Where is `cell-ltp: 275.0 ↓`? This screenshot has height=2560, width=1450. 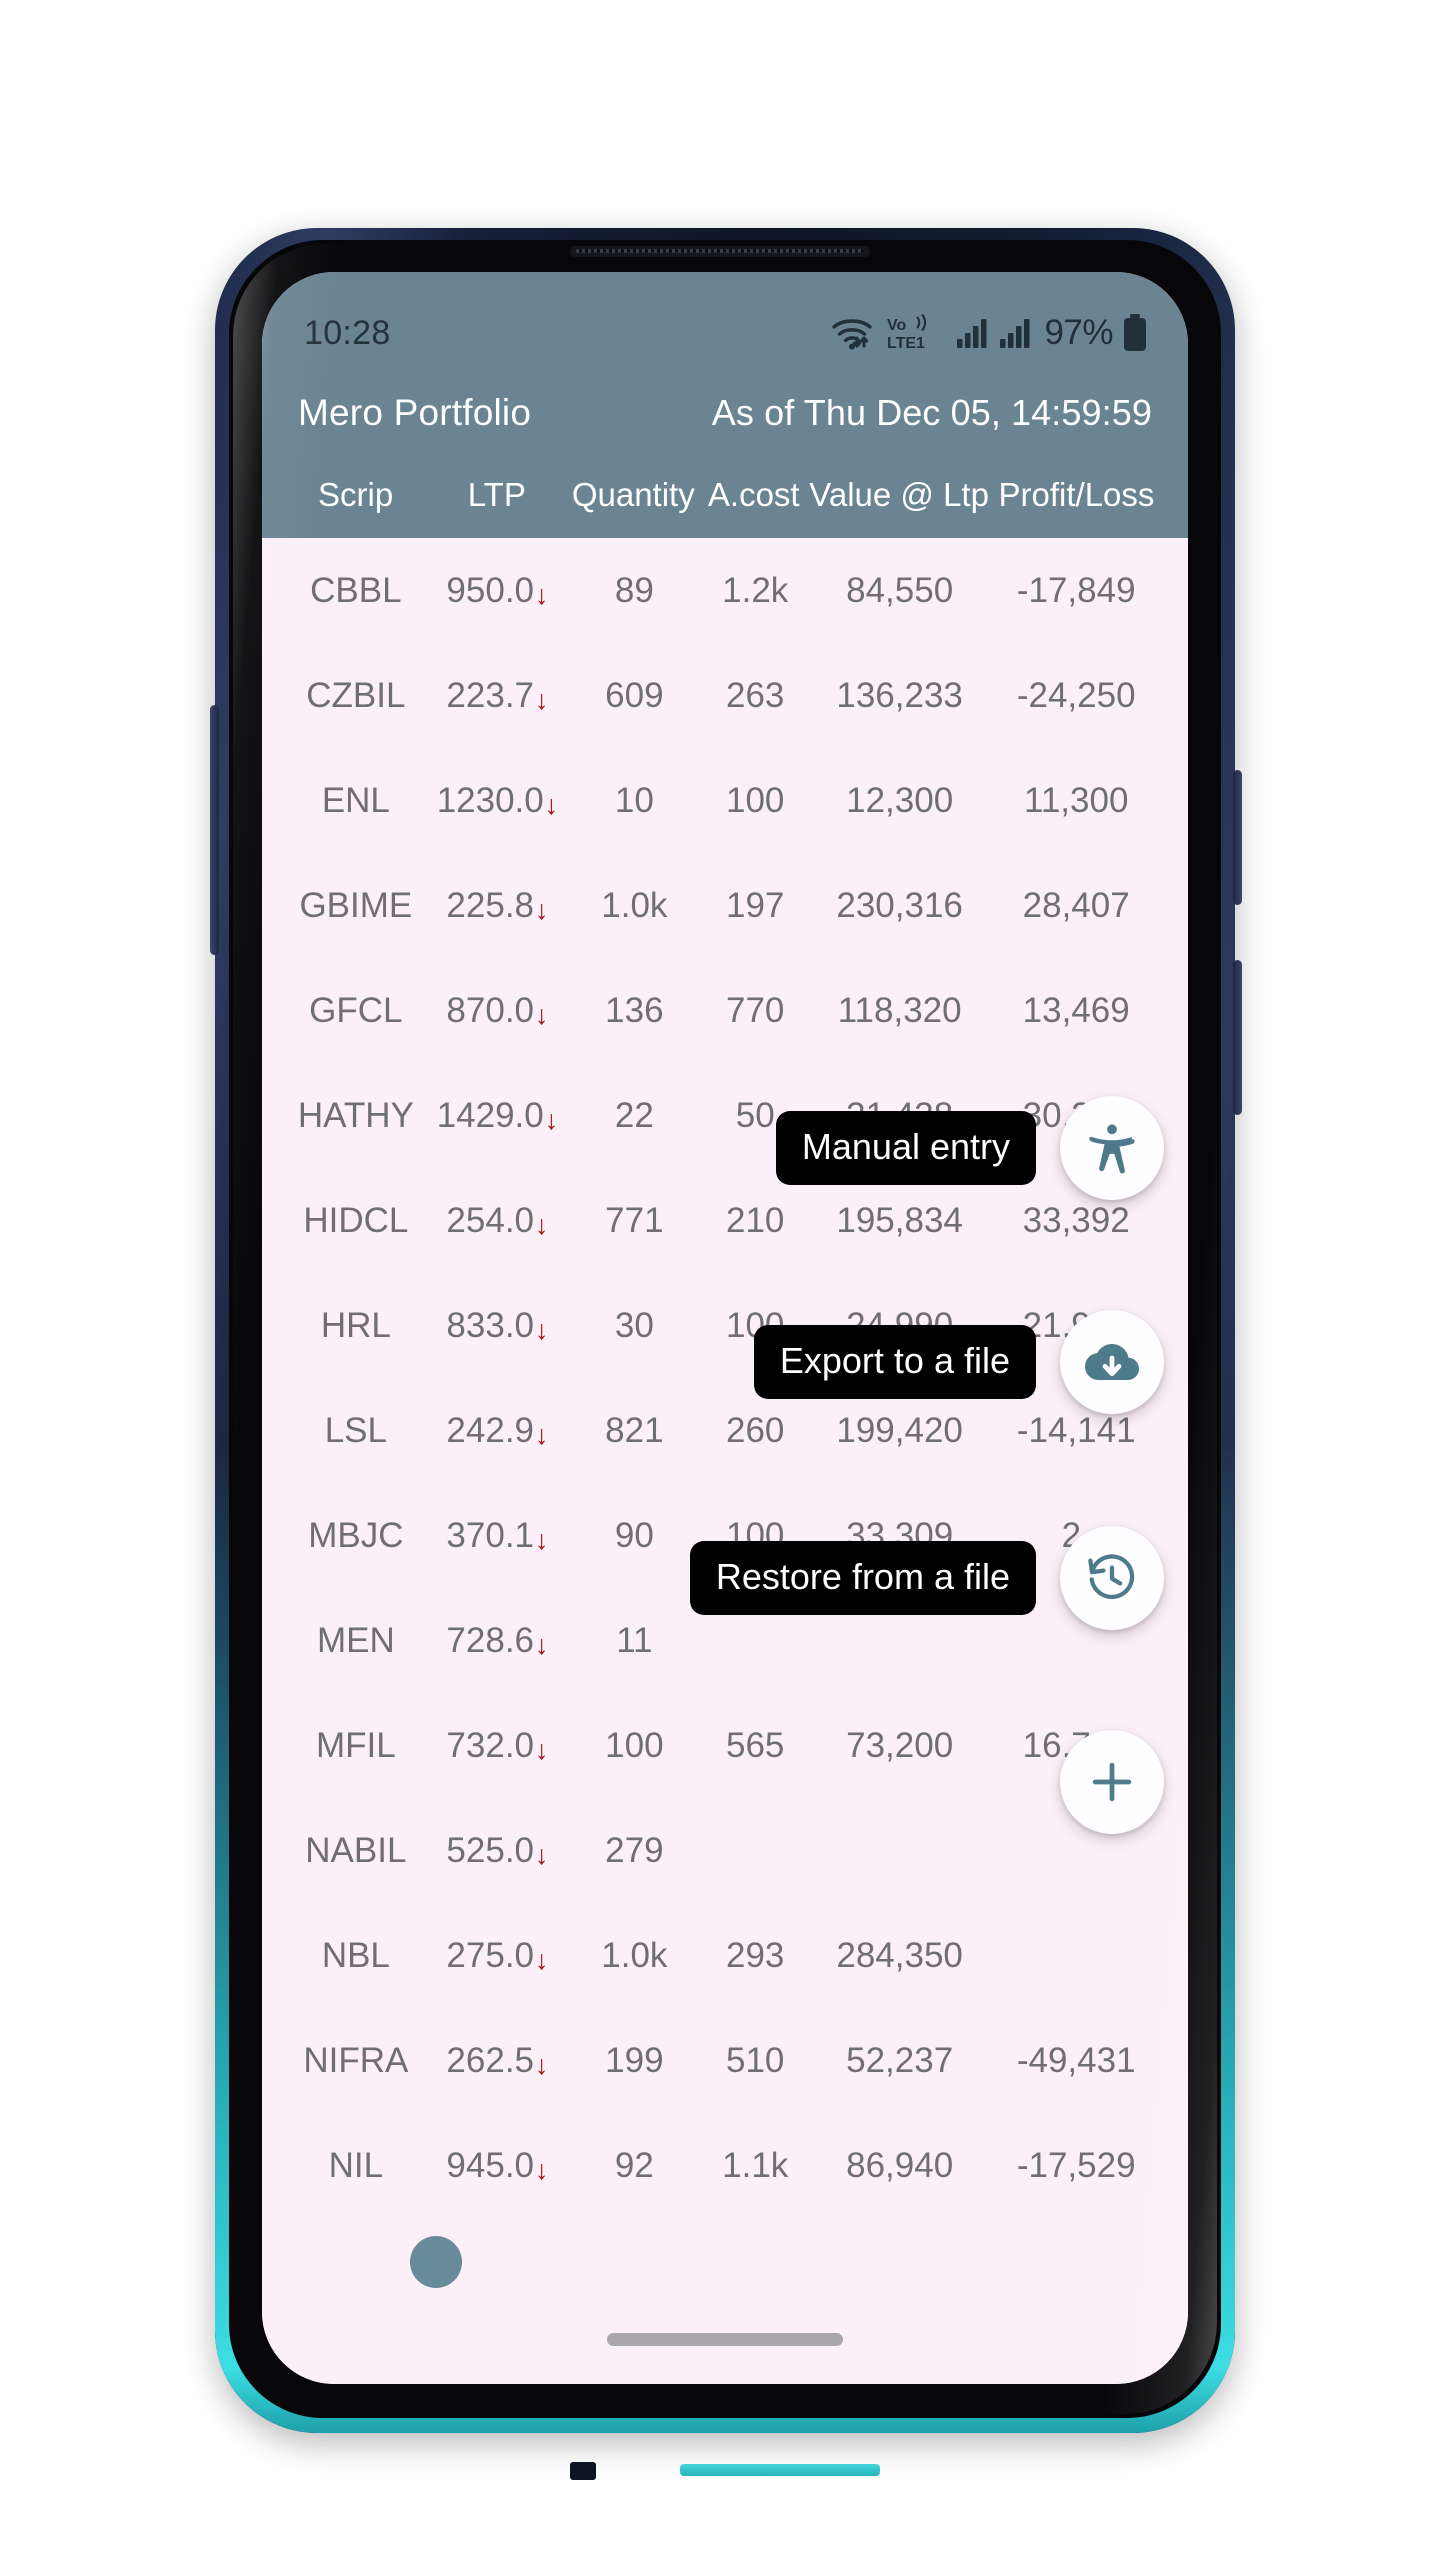
cell-ltp: 275.0 ↓ is located at coordinates (498, 1956).